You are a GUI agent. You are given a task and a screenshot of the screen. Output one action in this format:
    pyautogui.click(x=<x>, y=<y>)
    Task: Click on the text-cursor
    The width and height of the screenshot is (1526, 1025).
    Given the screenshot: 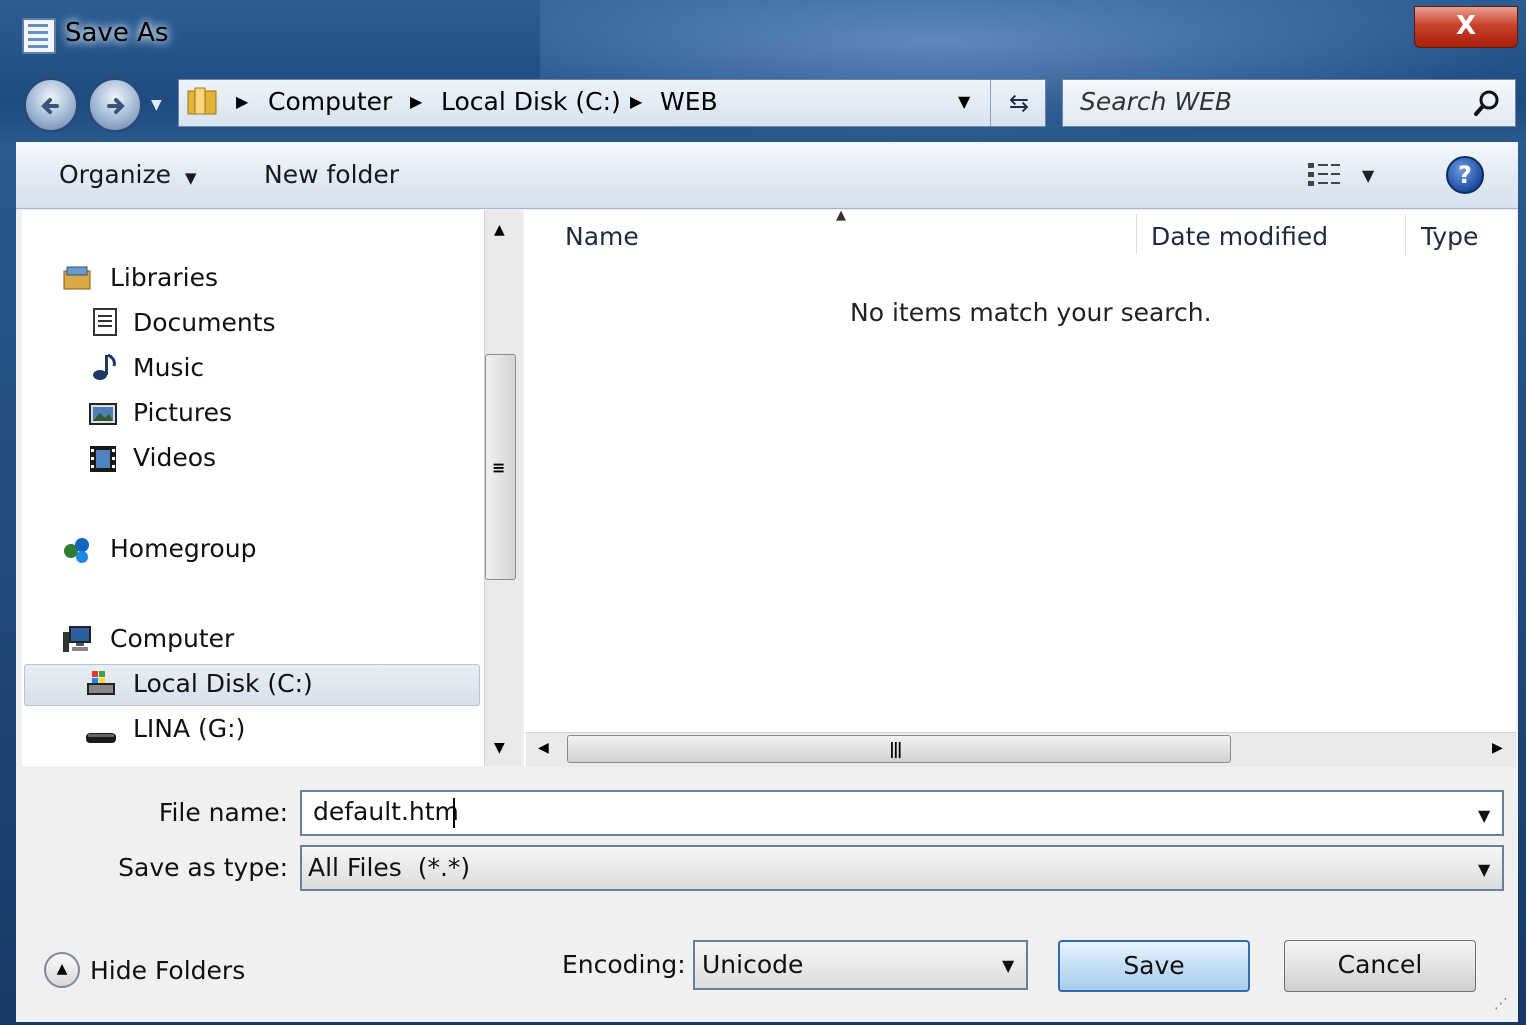 What is the action you would take?
    pyautogui.click(x=454, y=813)
    